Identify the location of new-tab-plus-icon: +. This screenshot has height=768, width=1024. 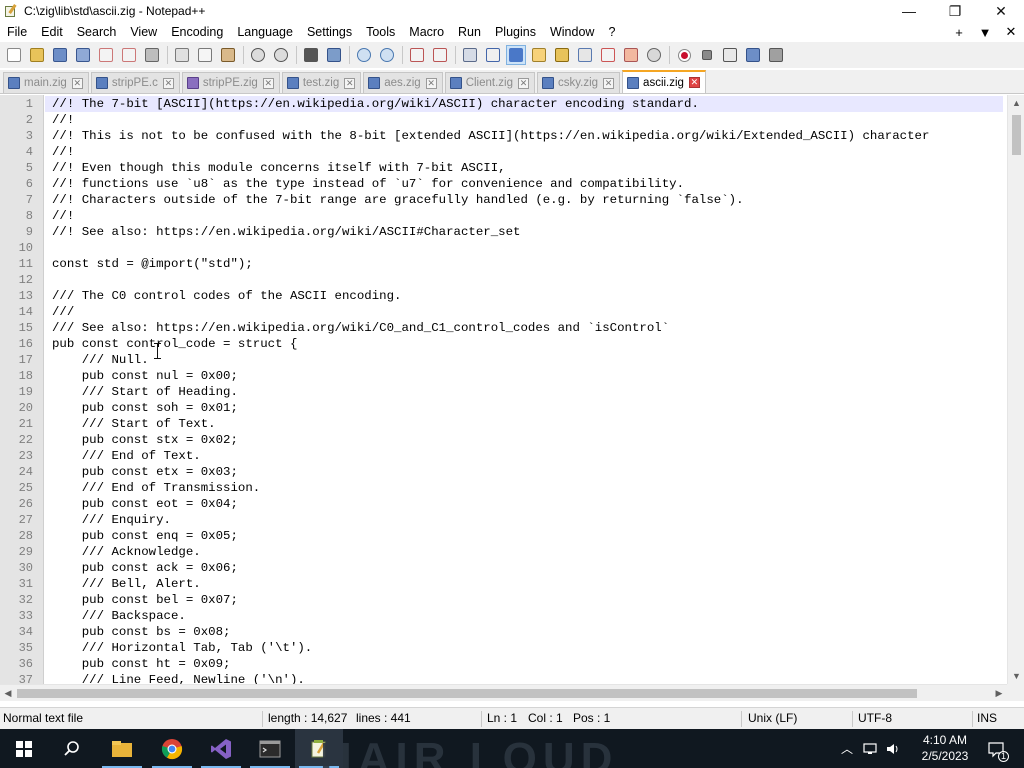
(959, 32).